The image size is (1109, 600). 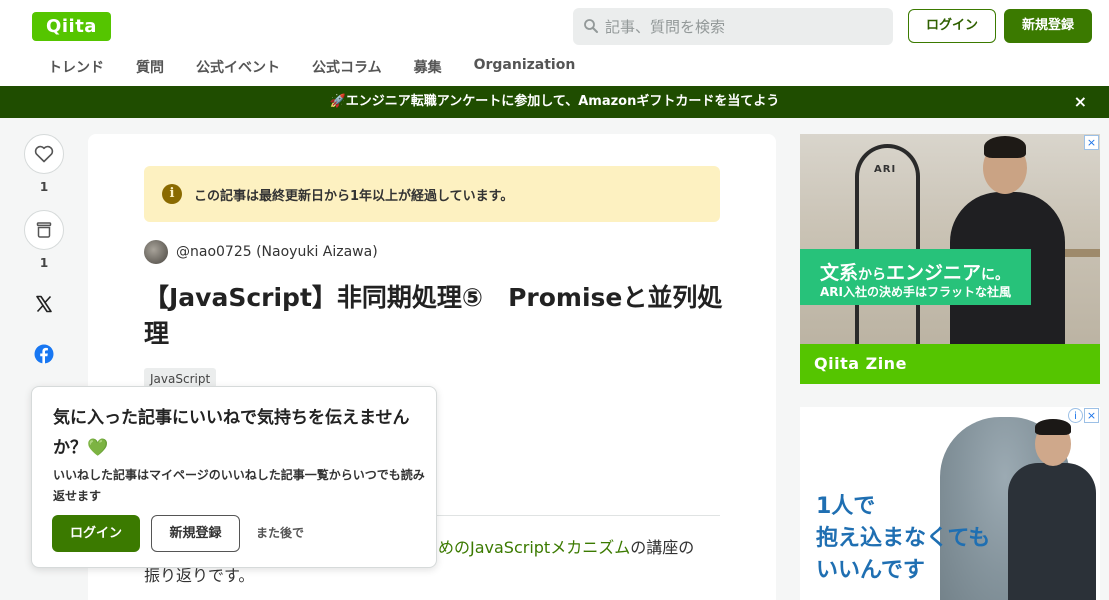 I want to click on x-share-icon, so click(x=44, y=304).